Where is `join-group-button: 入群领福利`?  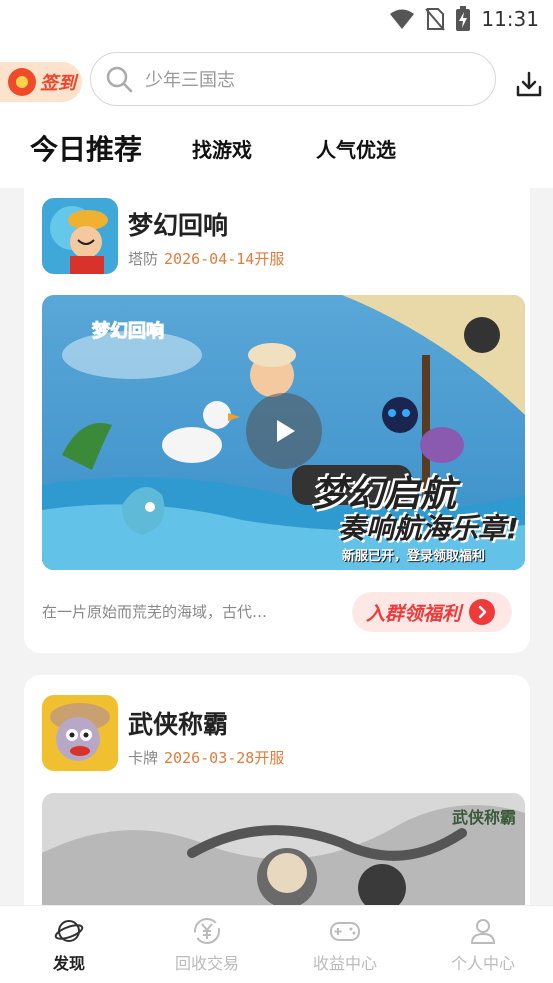 join-group-button: 入群领福利 is located at coordinates (432, 612).